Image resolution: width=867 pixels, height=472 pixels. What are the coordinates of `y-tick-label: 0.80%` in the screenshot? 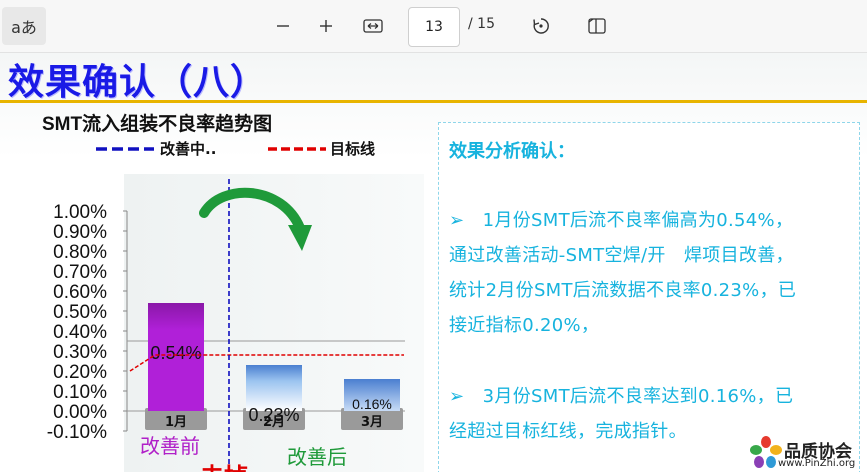 It's located at (80, 252).